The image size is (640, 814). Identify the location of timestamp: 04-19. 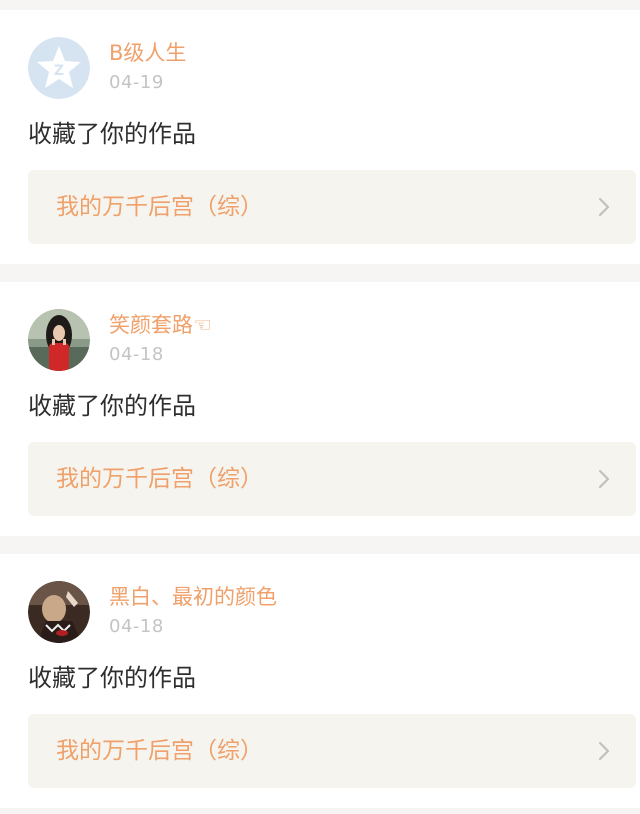
(136, 82).